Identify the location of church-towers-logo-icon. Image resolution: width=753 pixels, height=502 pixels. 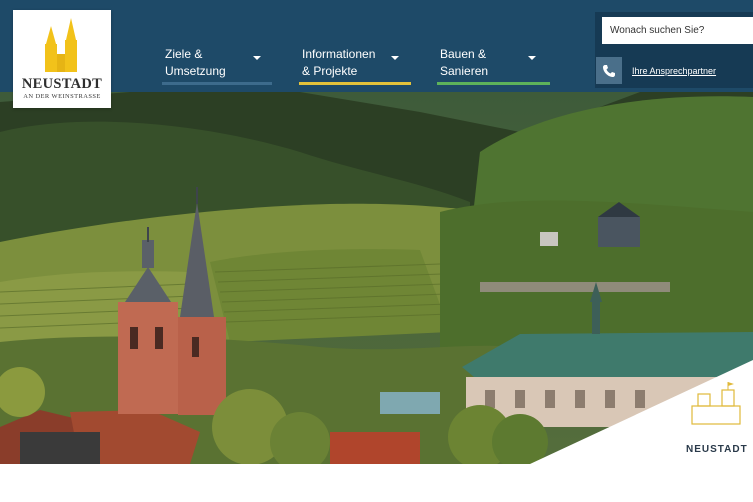
(61, 45).